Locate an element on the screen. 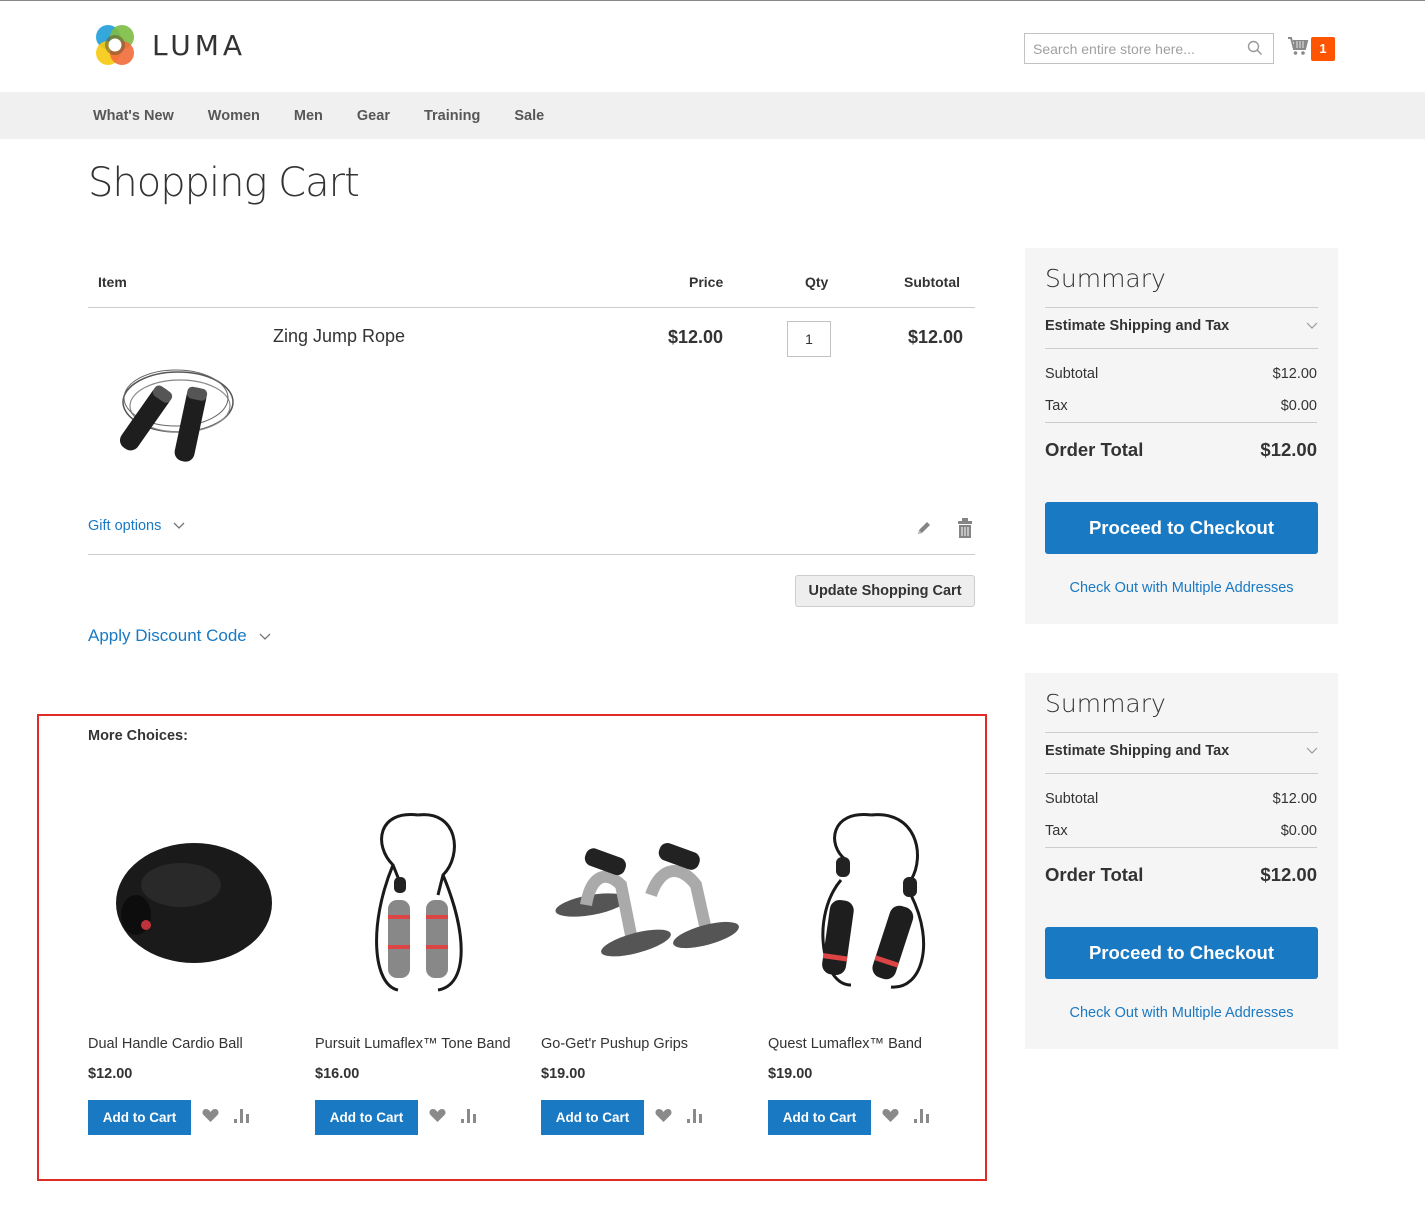 Image resolution: width=1425 pixels, height=1225 pixels. nav-item-sale: Sale is located at coordinates (529, 116).